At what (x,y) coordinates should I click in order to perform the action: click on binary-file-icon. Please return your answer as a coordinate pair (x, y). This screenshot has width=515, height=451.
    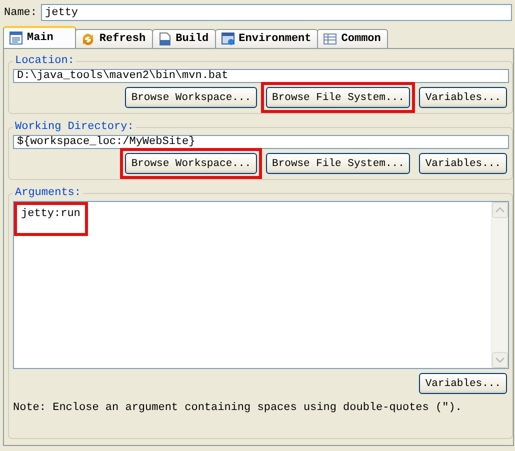
    Looking at the image, I should click on (165, 39).